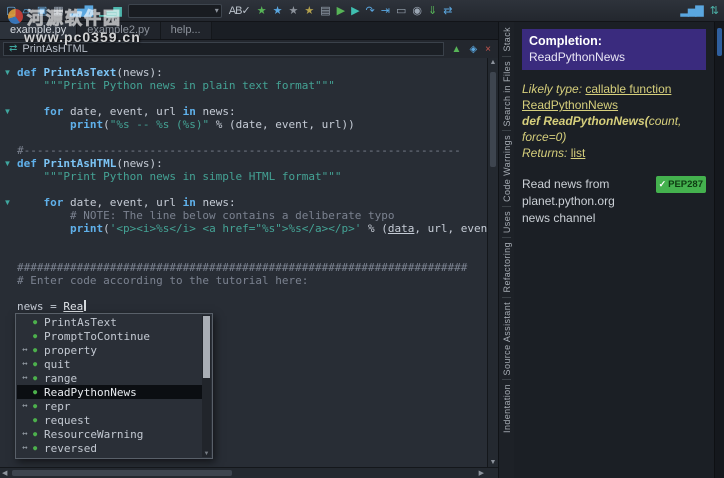 Image resolution: width=724 pixels, height=478 pixels. Describe the element at coordinates (217, 10) in the screenshot. I see `search-dropdown-icon: ▾` at that location.